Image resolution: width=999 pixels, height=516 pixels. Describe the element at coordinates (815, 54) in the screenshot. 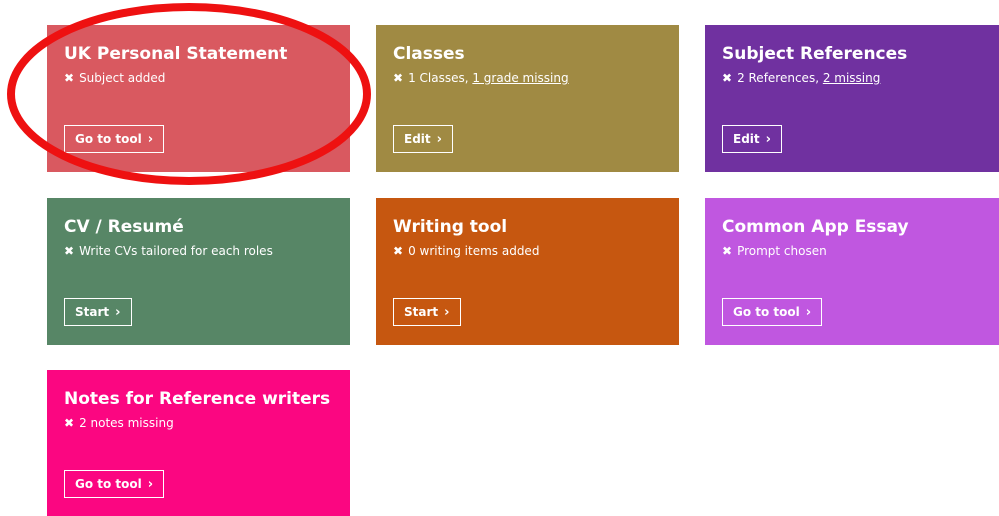

I see `card-title: Subject References` at that location.